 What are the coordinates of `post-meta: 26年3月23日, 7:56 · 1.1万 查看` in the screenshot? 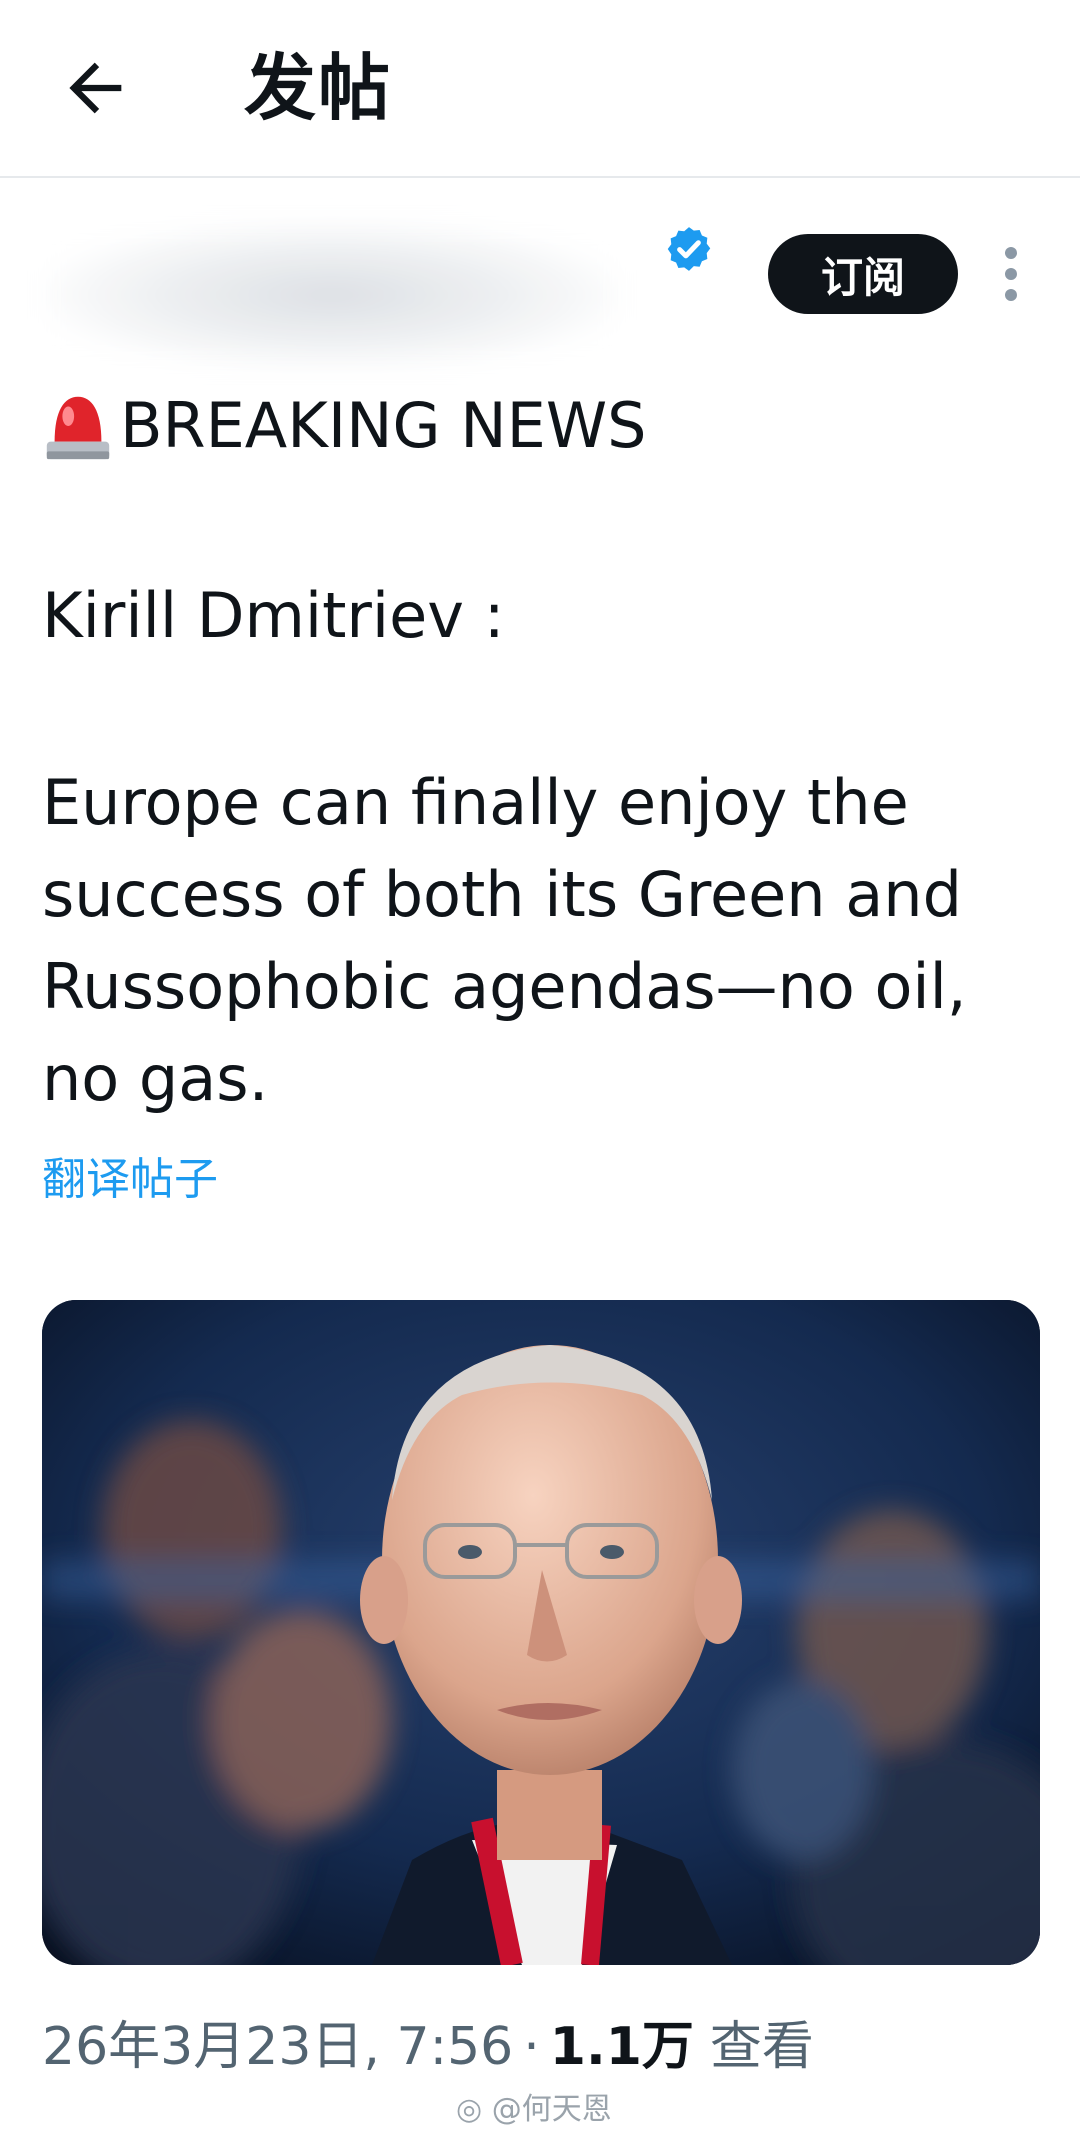 It's located at (428, 2047).